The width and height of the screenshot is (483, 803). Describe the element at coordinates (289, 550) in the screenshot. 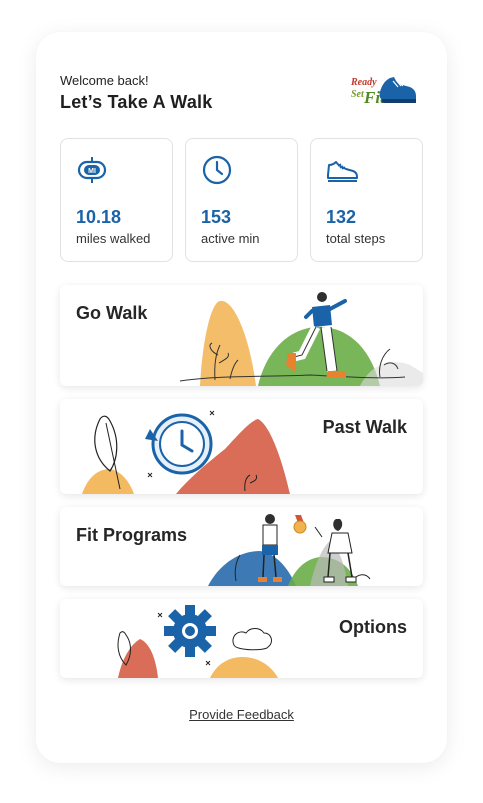

I see `fitness-people-illustration` at that location.